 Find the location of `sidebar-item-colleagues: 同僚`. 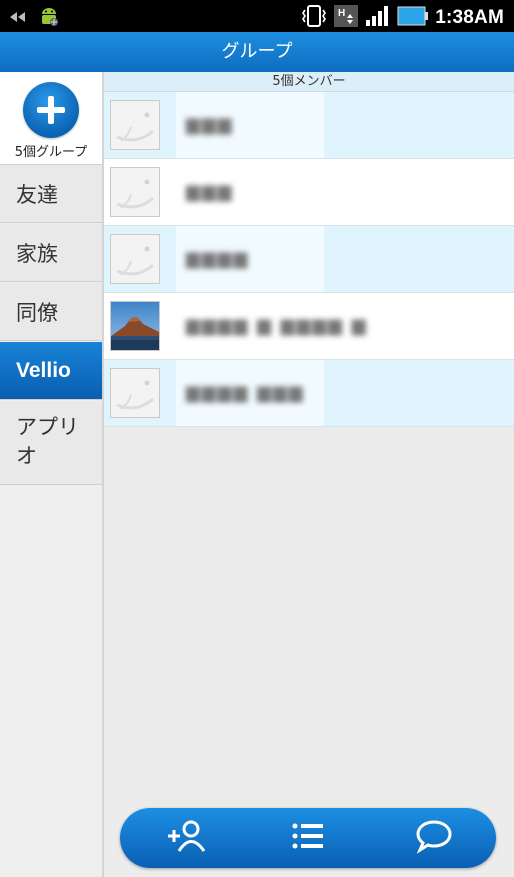

sidebar-item-colleagues: 同僚 is located at coordinates (51, 312).